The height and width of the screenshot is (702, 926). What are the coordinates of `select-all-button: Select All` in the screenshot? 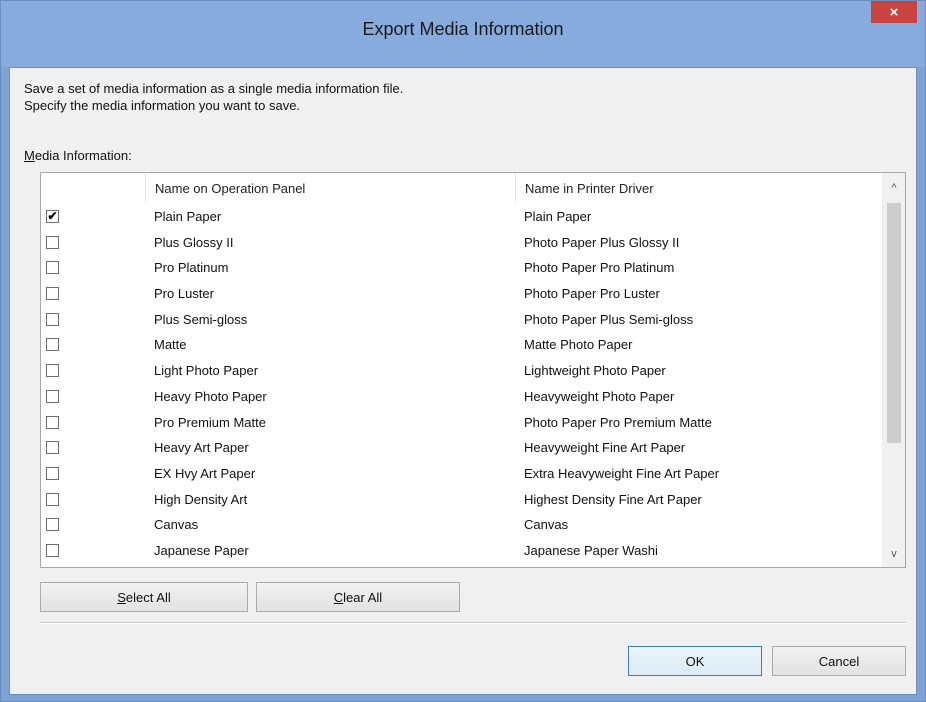 It's located at (144, 597).